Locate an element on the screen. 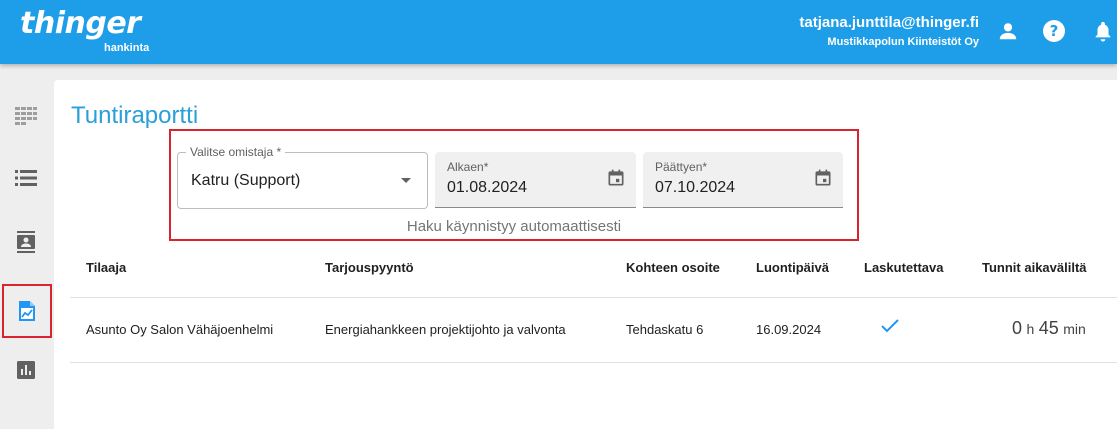 The height and width of the screenshot is (429, 1117). owner-select-label: Valitse omistaja * is located at coordinates (236, 152).